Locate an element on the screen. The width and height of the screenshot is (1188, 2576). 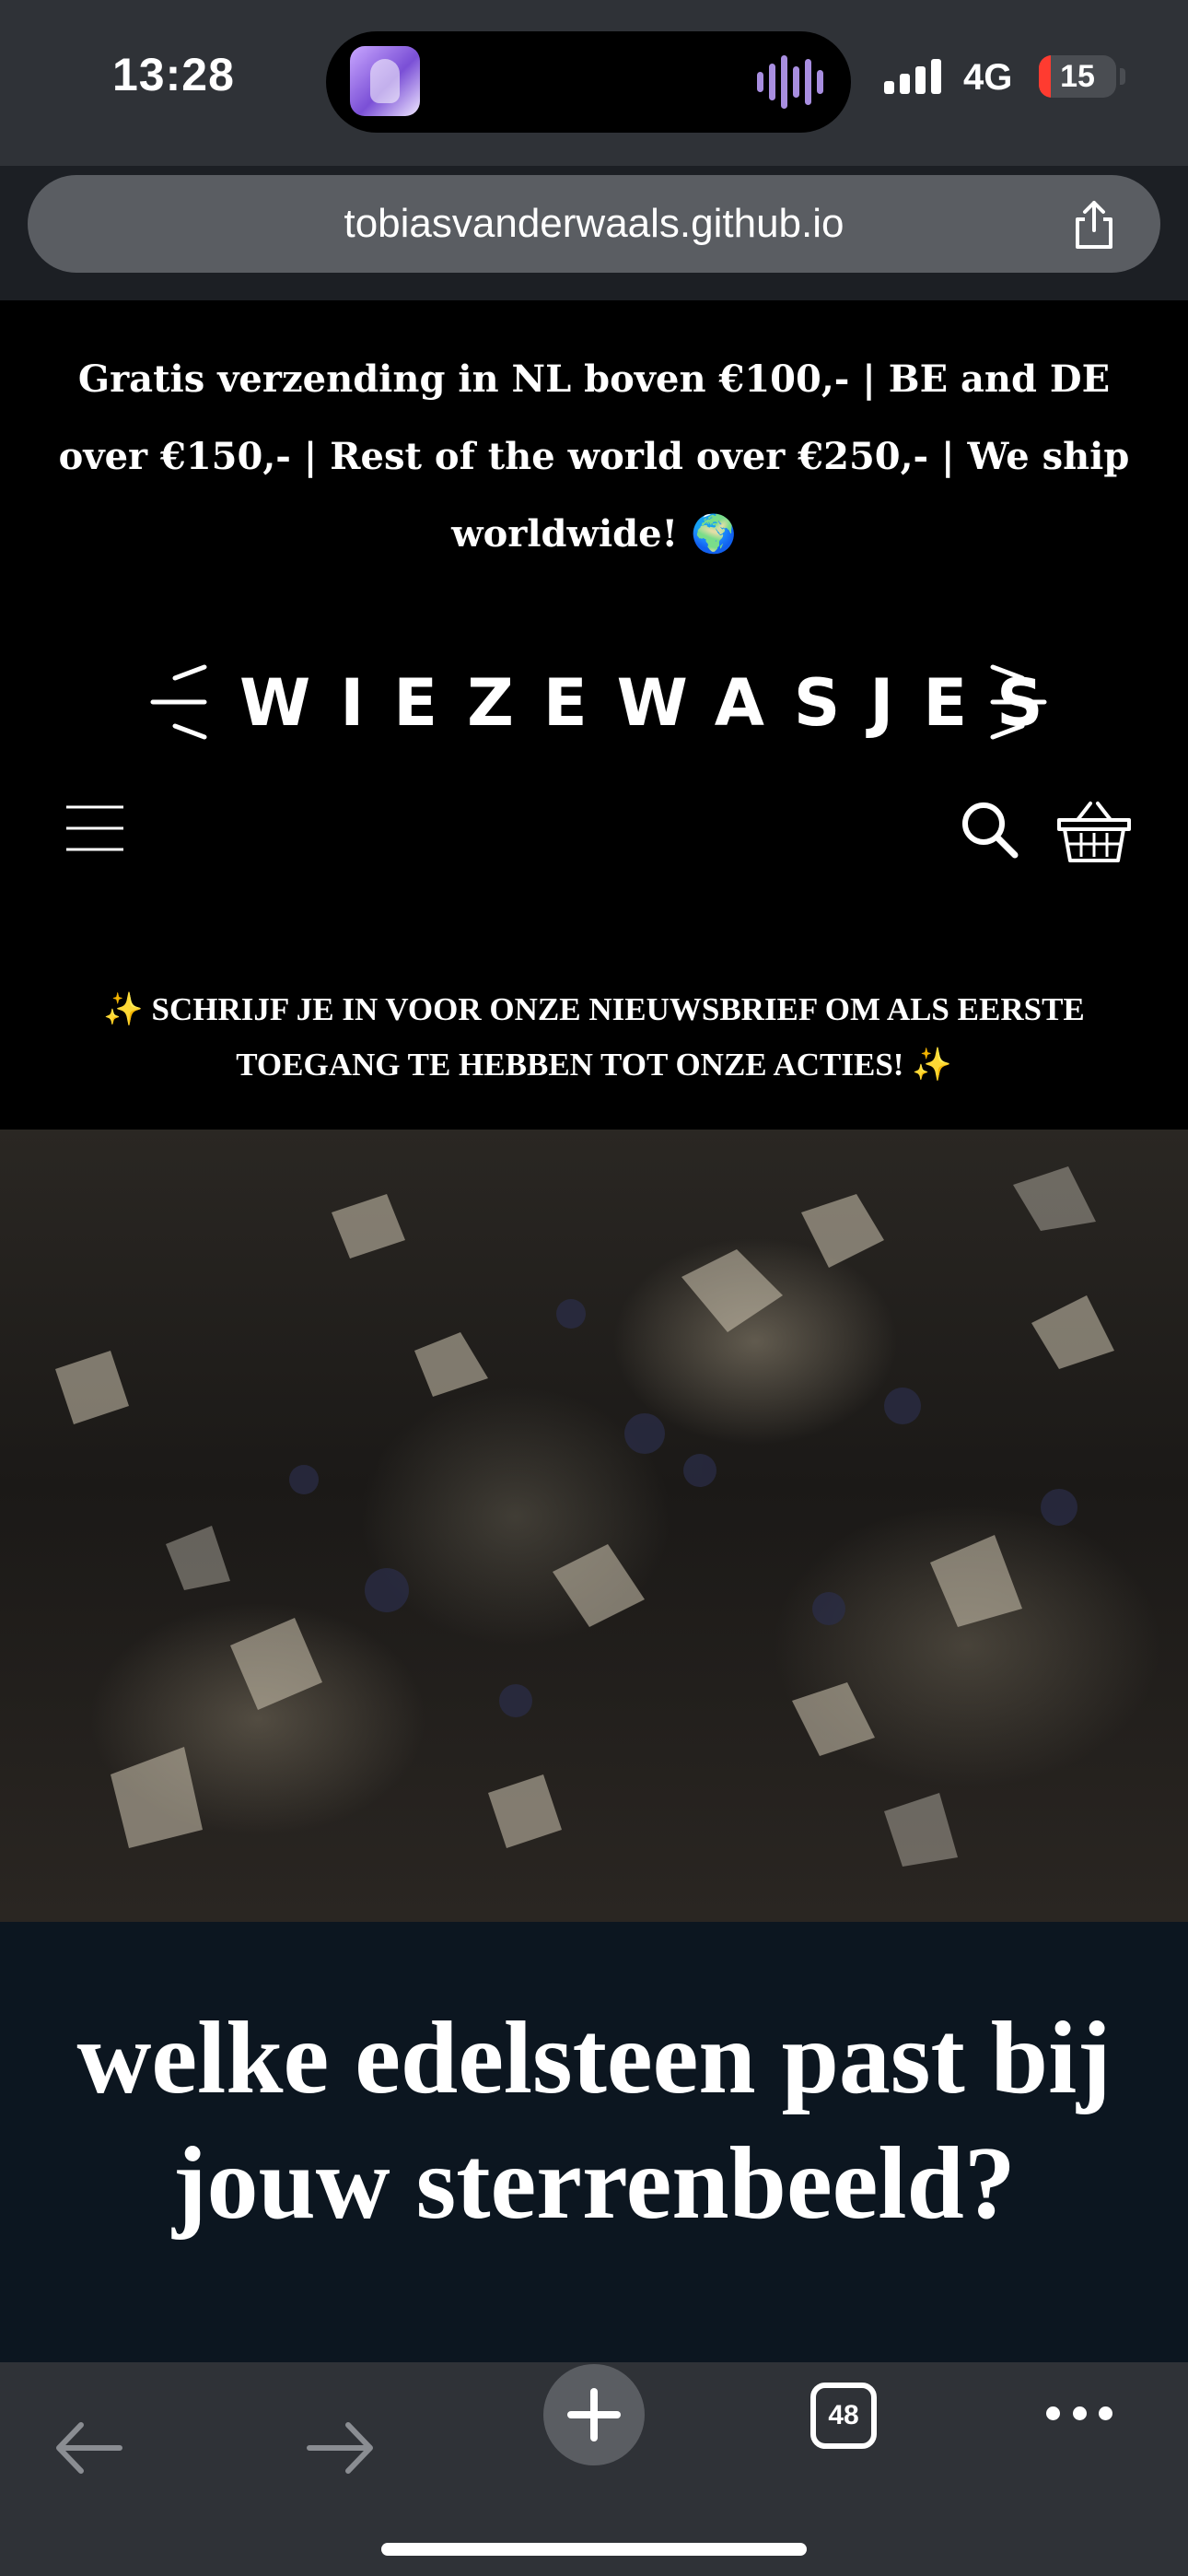
avatar-icon is located at coordinates (385, 81).